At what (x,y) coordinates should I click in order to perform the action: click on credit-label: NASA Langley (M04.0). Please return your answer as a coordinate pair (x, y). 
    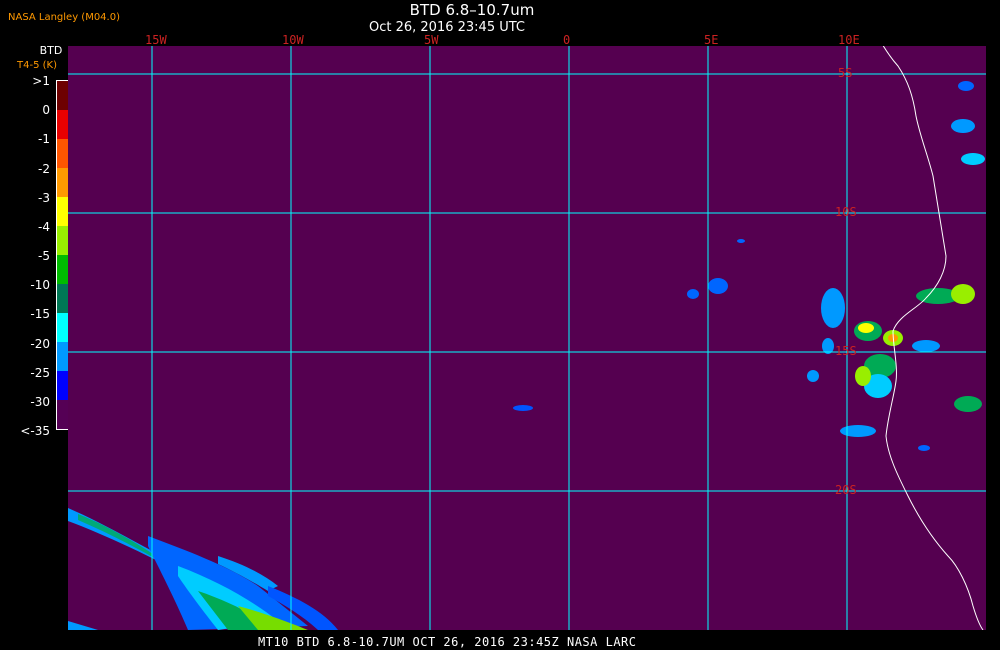
    Looking at the image, I should click on (64, 17).